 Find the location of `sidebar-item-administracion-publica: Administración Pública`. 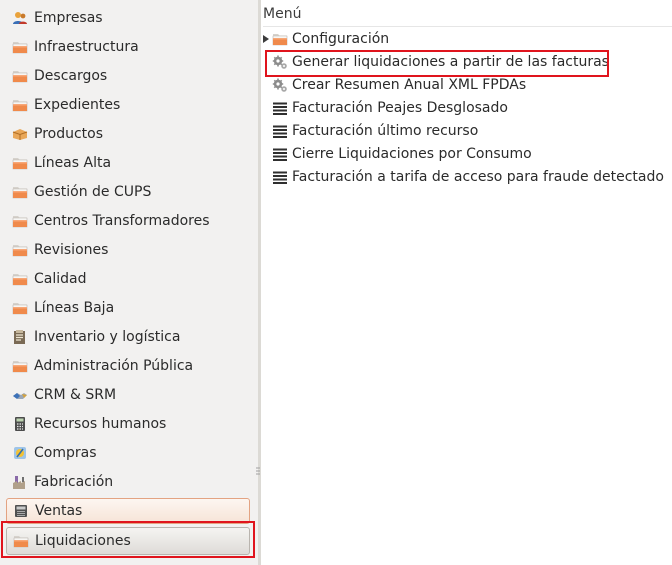

sidebar-item-administracion-publica: Administración Pública is located at coordinates (128, 366).